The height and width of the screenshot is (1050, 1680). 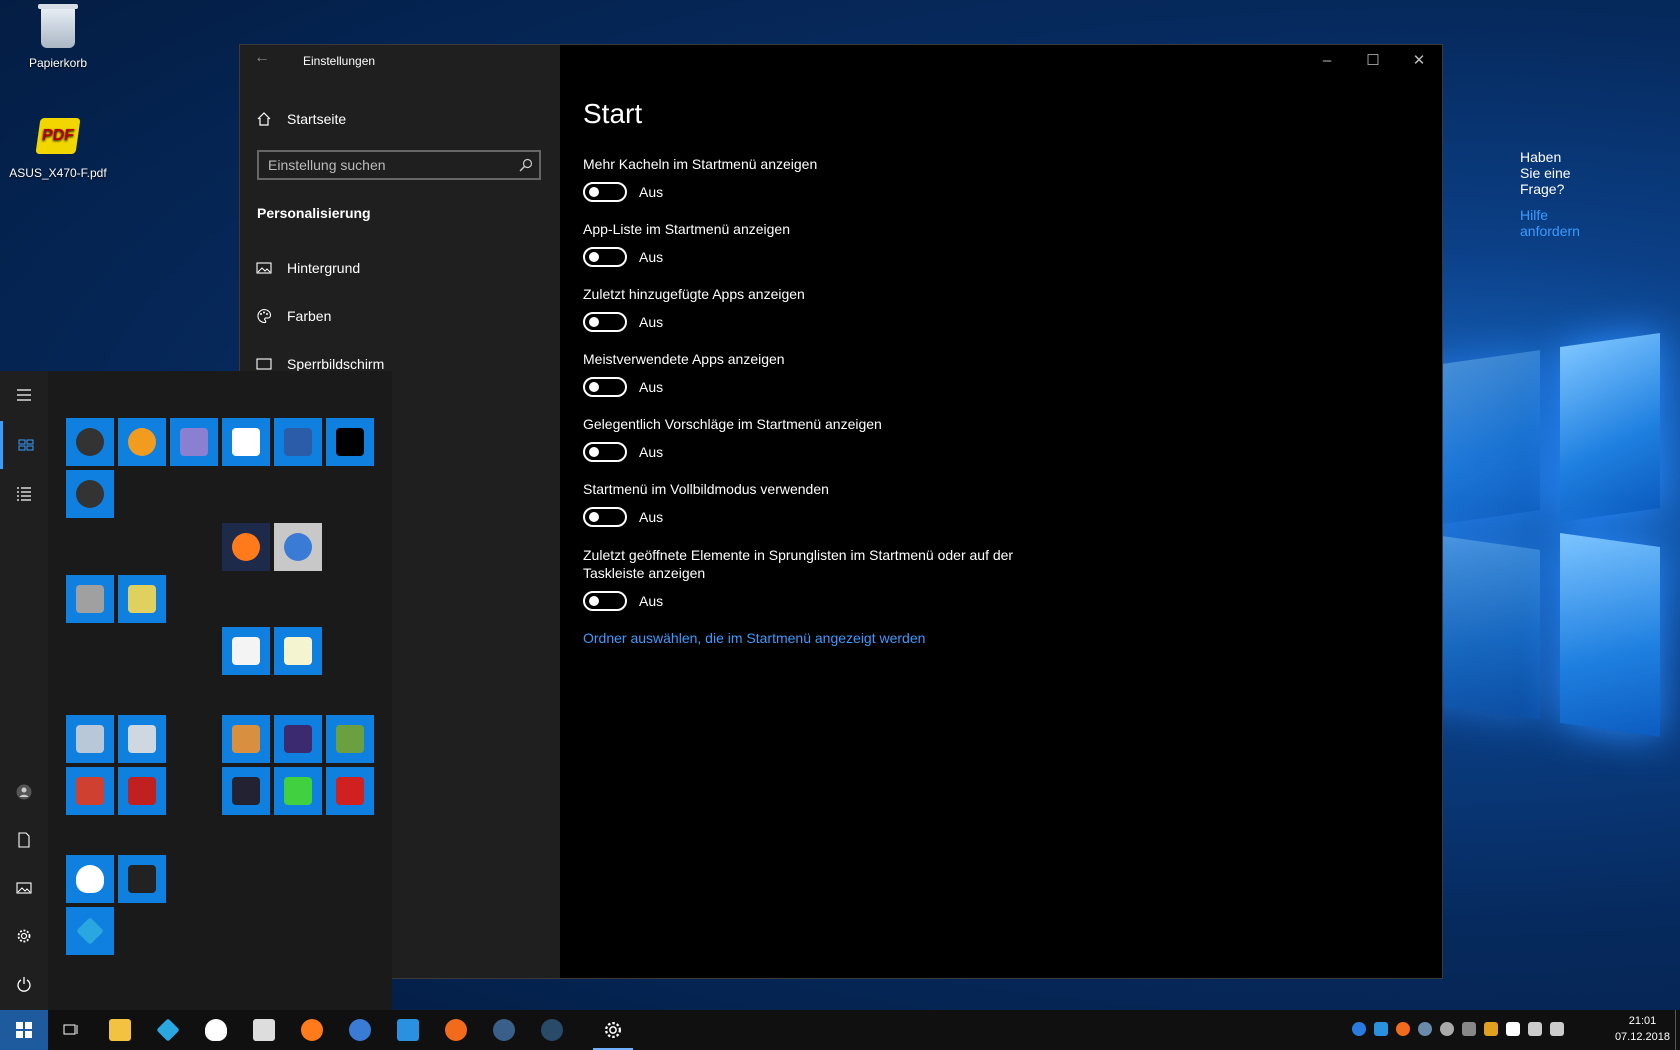 I want to click on menu-icon, so click(x=24, y=395).